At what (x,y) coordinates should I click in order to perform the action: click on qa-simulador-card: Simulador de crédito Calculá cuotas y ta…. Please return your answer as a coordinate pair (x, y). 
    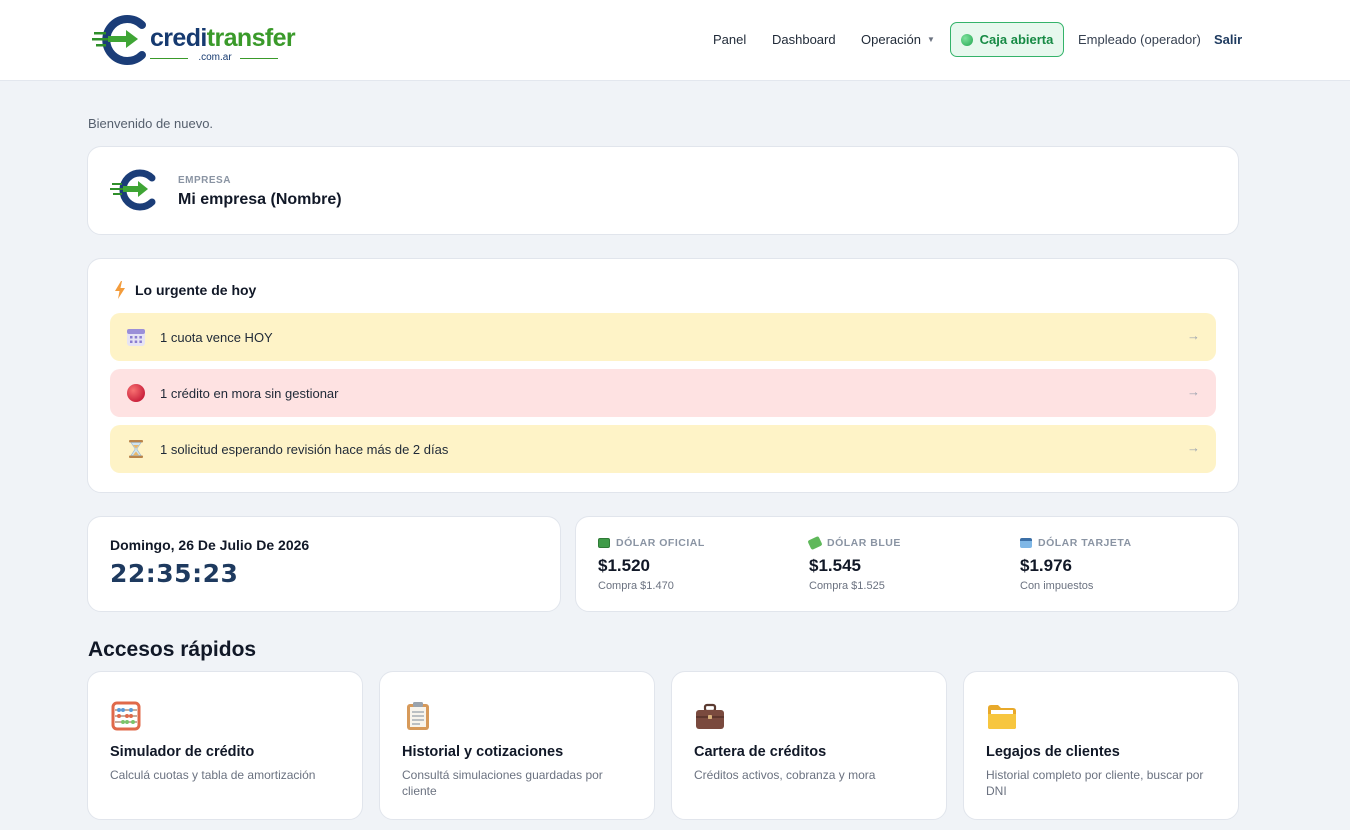
    Looking at the image, I should click on (225, 745).